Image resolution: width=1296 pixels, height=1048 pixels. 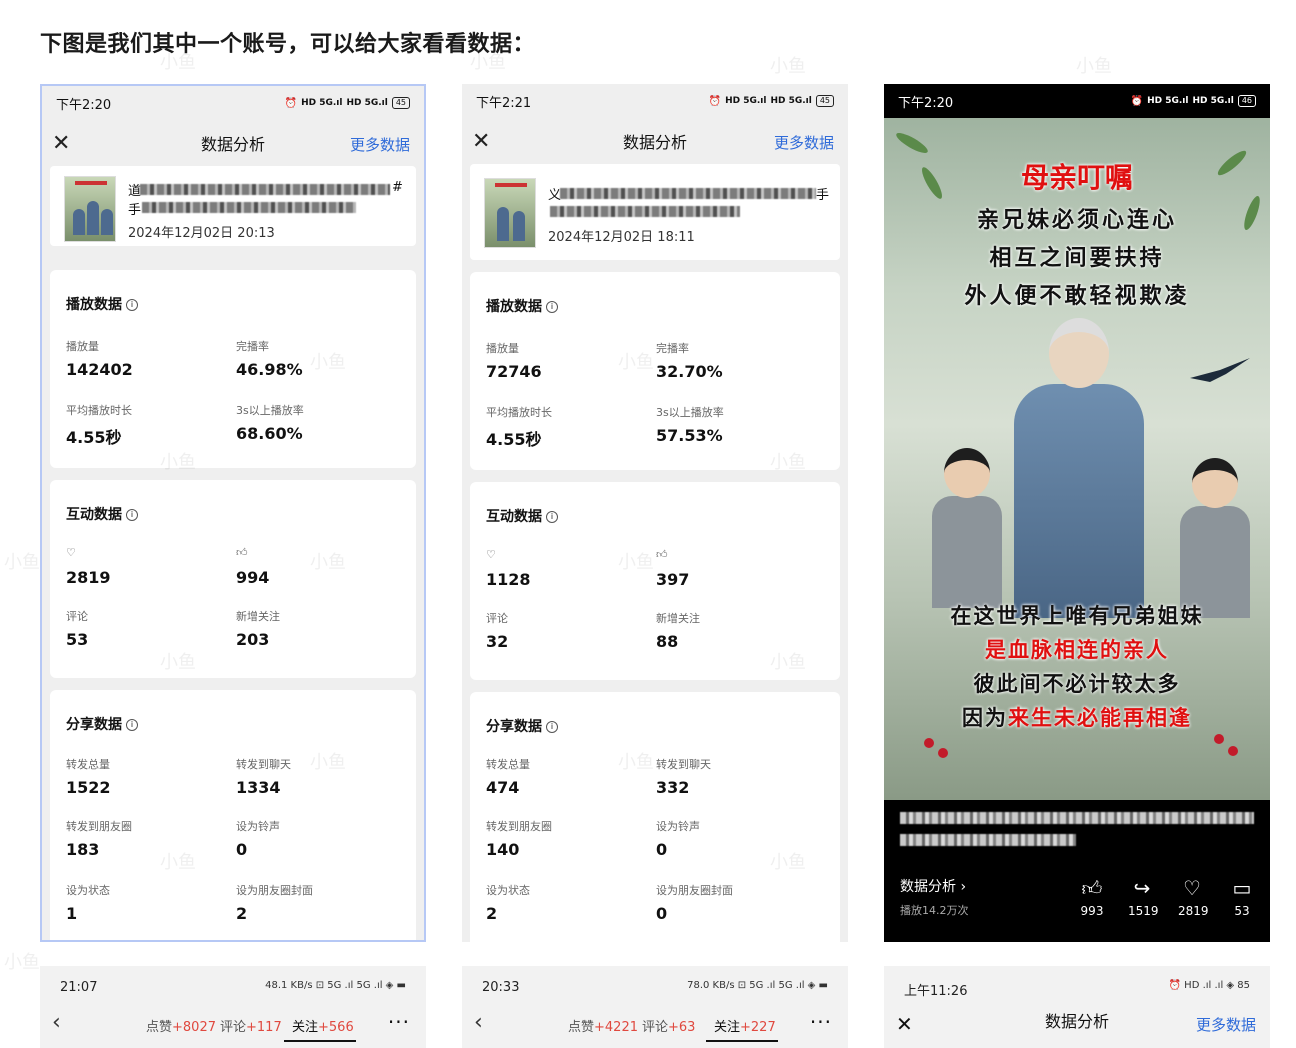 What do you see at coordinates (1077, 258) in the screenshot?
I see `poster-line-3: 相互之间要扶持` at bounding box center [1077, 258].